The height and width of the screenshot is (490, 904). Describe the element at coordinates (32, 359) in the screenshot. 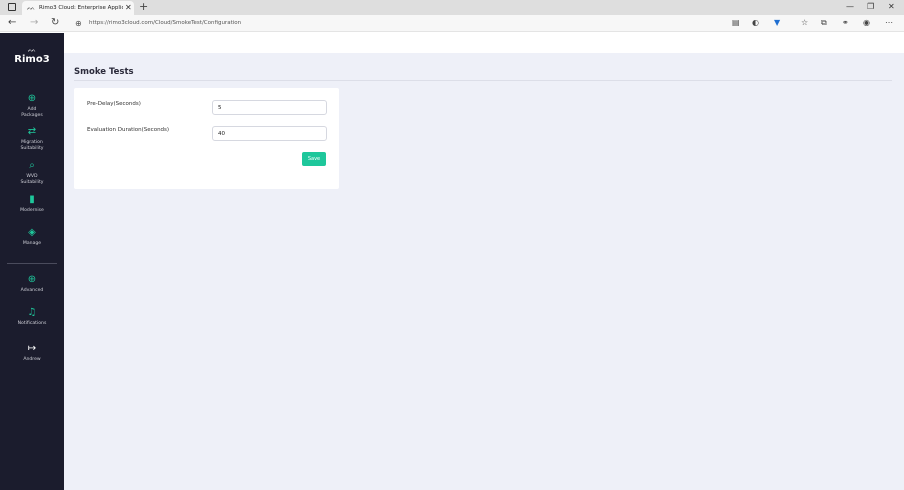

I see `sidebar-item-label: Andrew` at that location.